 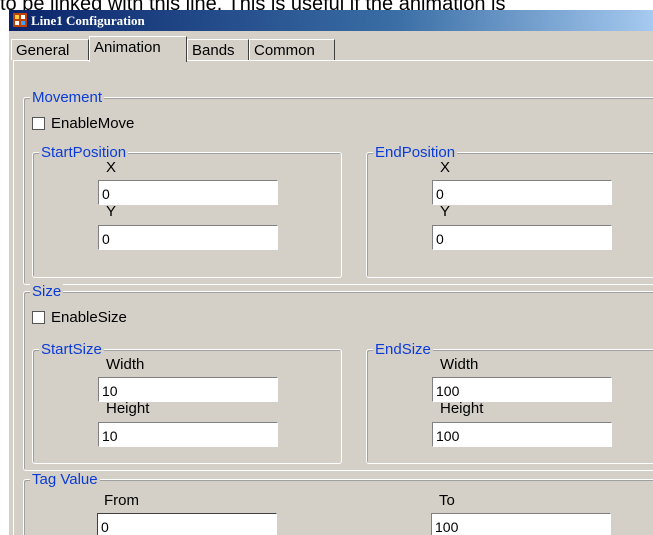 I want to click on start-size-group: StartSize Width 10 Height 10, so click(x=187, y=402).